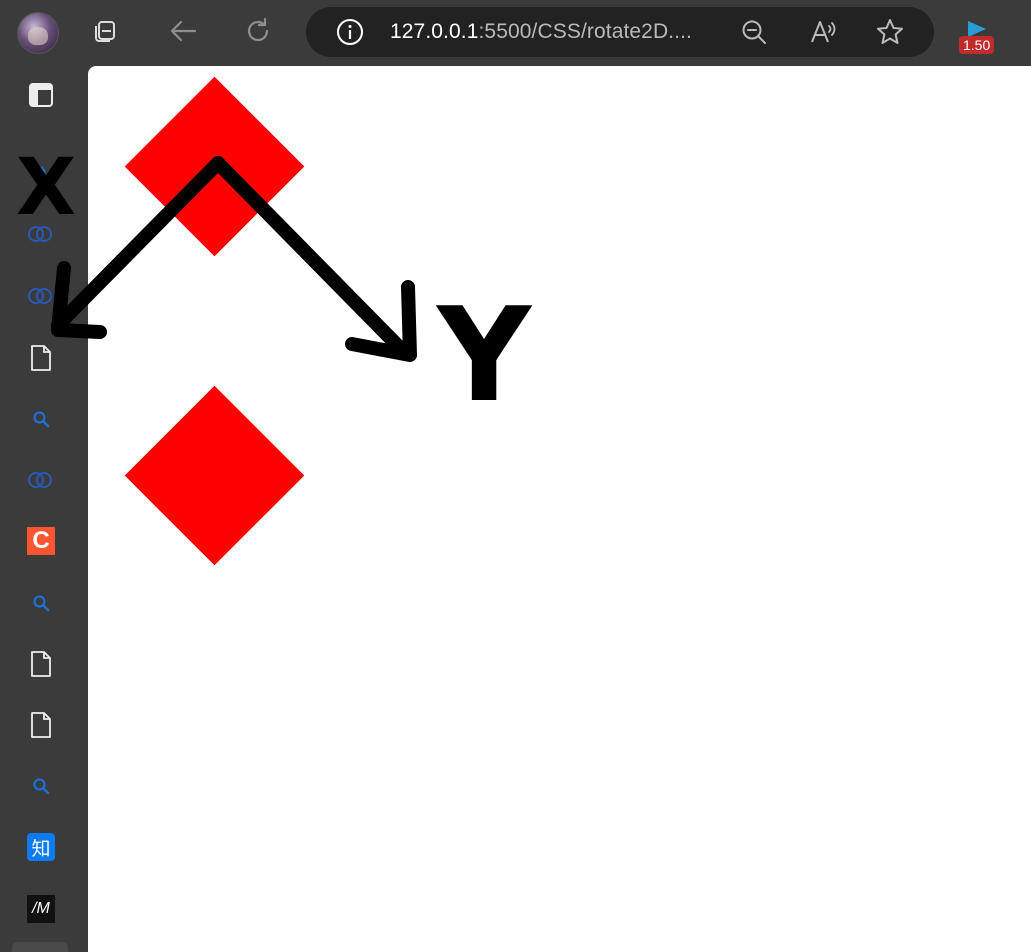  I want to click on refresh-icon, so click(258, 29).